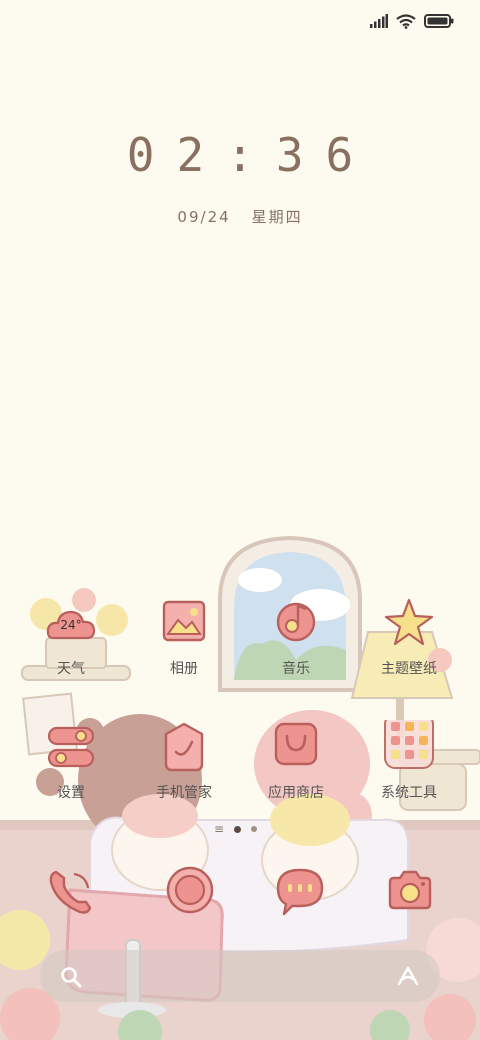 This screenshot has width=480, height=1040. What do you see at coordinates (184, 748) in the screenshot?
I see `shield-check-icon` at bounding box center [184, 748].